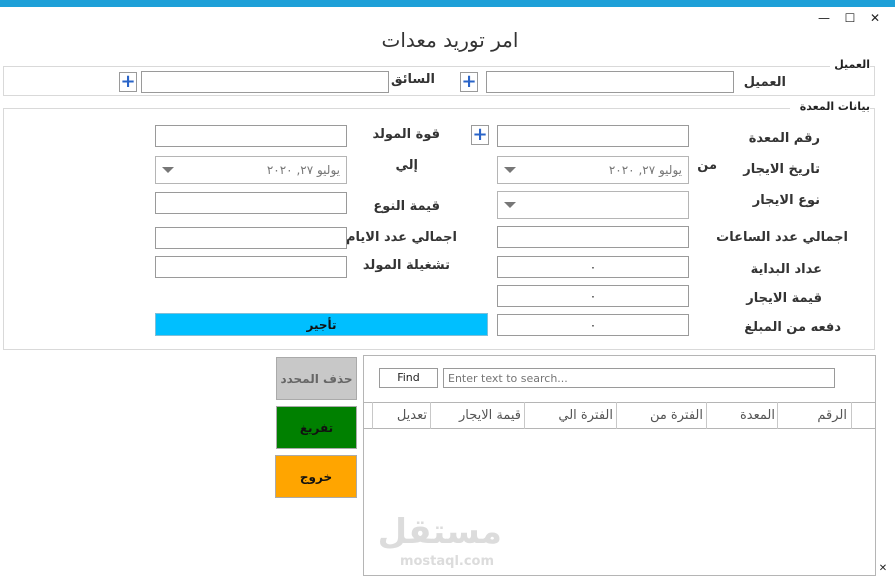 This screenshot has height=585, width=895. What do you see at coordinates (439, 532) in the screenshot?
I see `watermark-logo: مستقل` at bounding box center [439, 532].